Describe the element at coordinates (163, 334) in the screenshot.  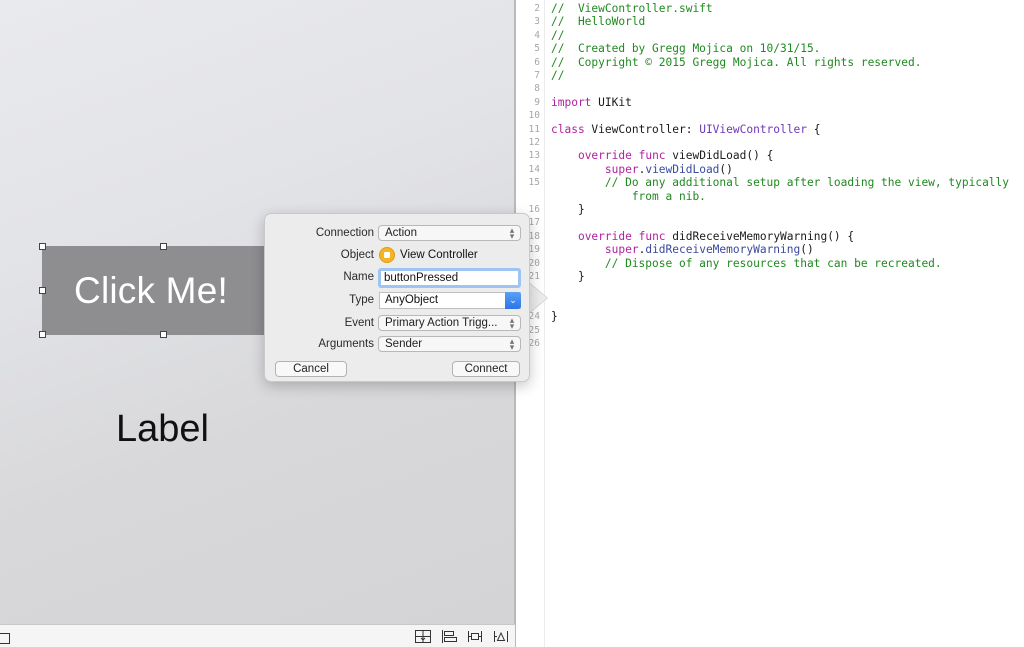
I see `resize-handle-bottom-center` at that location.